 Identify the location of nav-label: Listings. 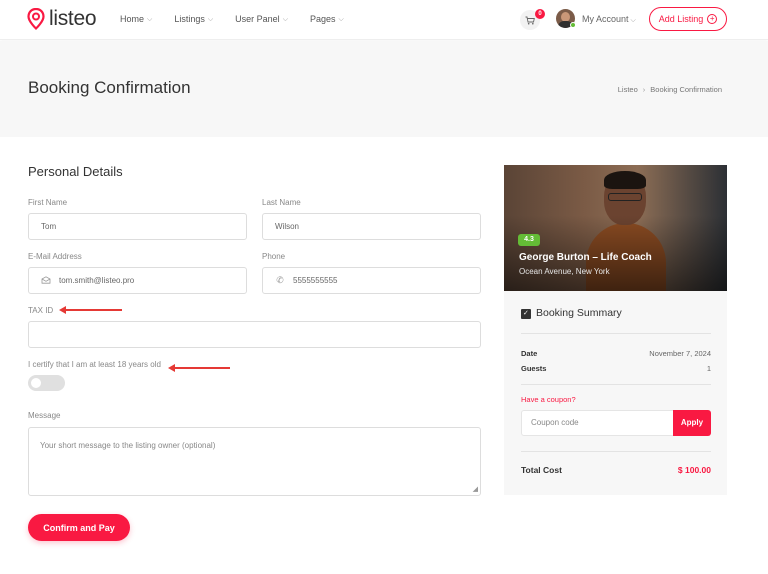
(189, 19).